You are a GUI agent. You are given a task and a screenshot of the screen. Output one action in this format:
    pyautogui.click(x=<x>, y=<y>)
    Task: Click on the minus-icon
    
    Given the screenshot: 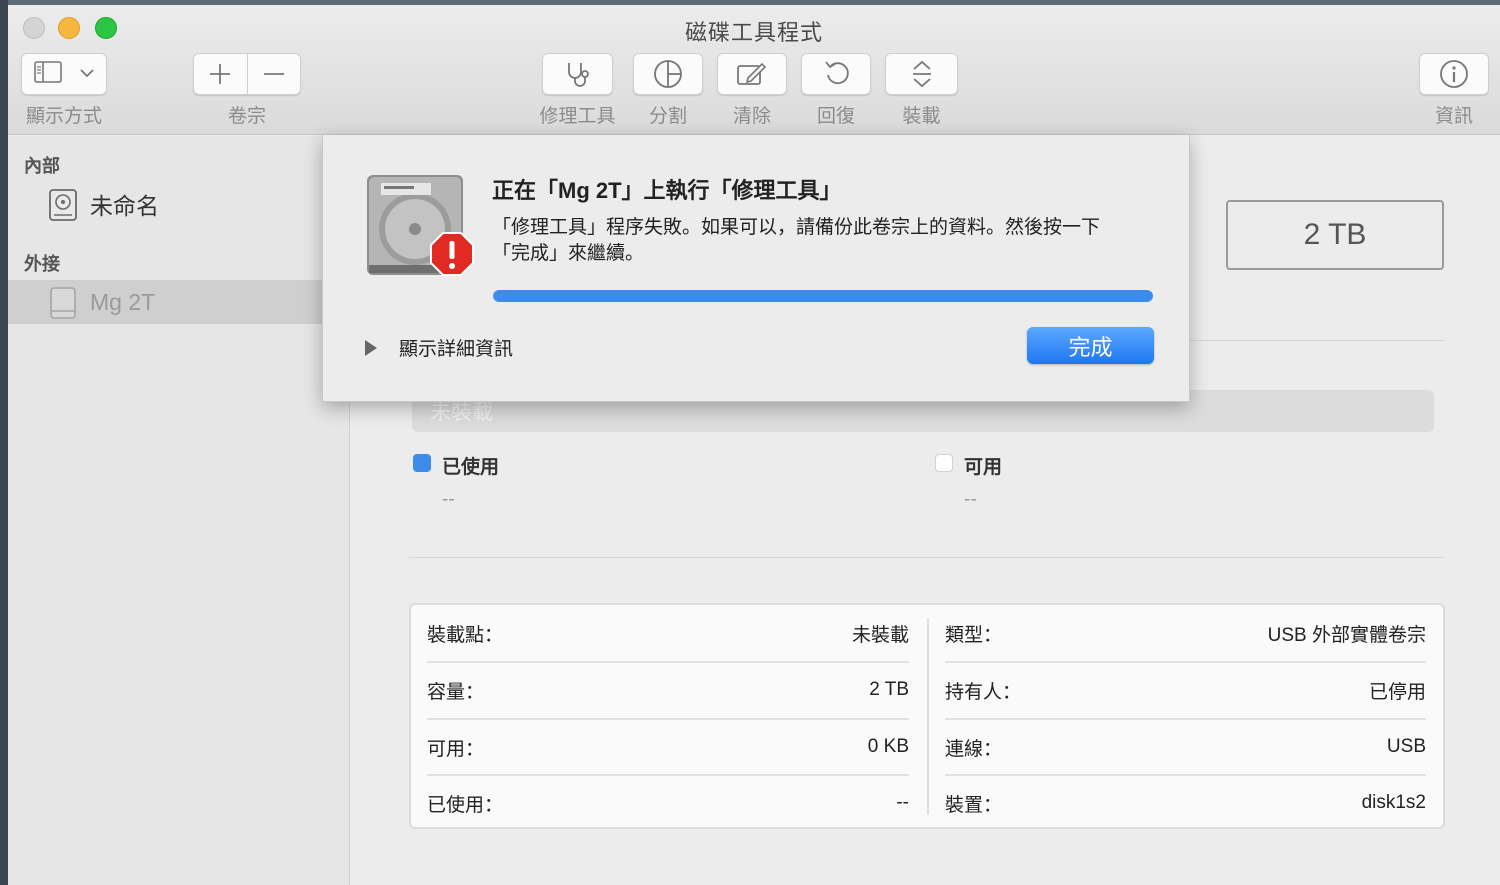 What is the action you would take?
    pyautogui.click(x=273, y=74)
    